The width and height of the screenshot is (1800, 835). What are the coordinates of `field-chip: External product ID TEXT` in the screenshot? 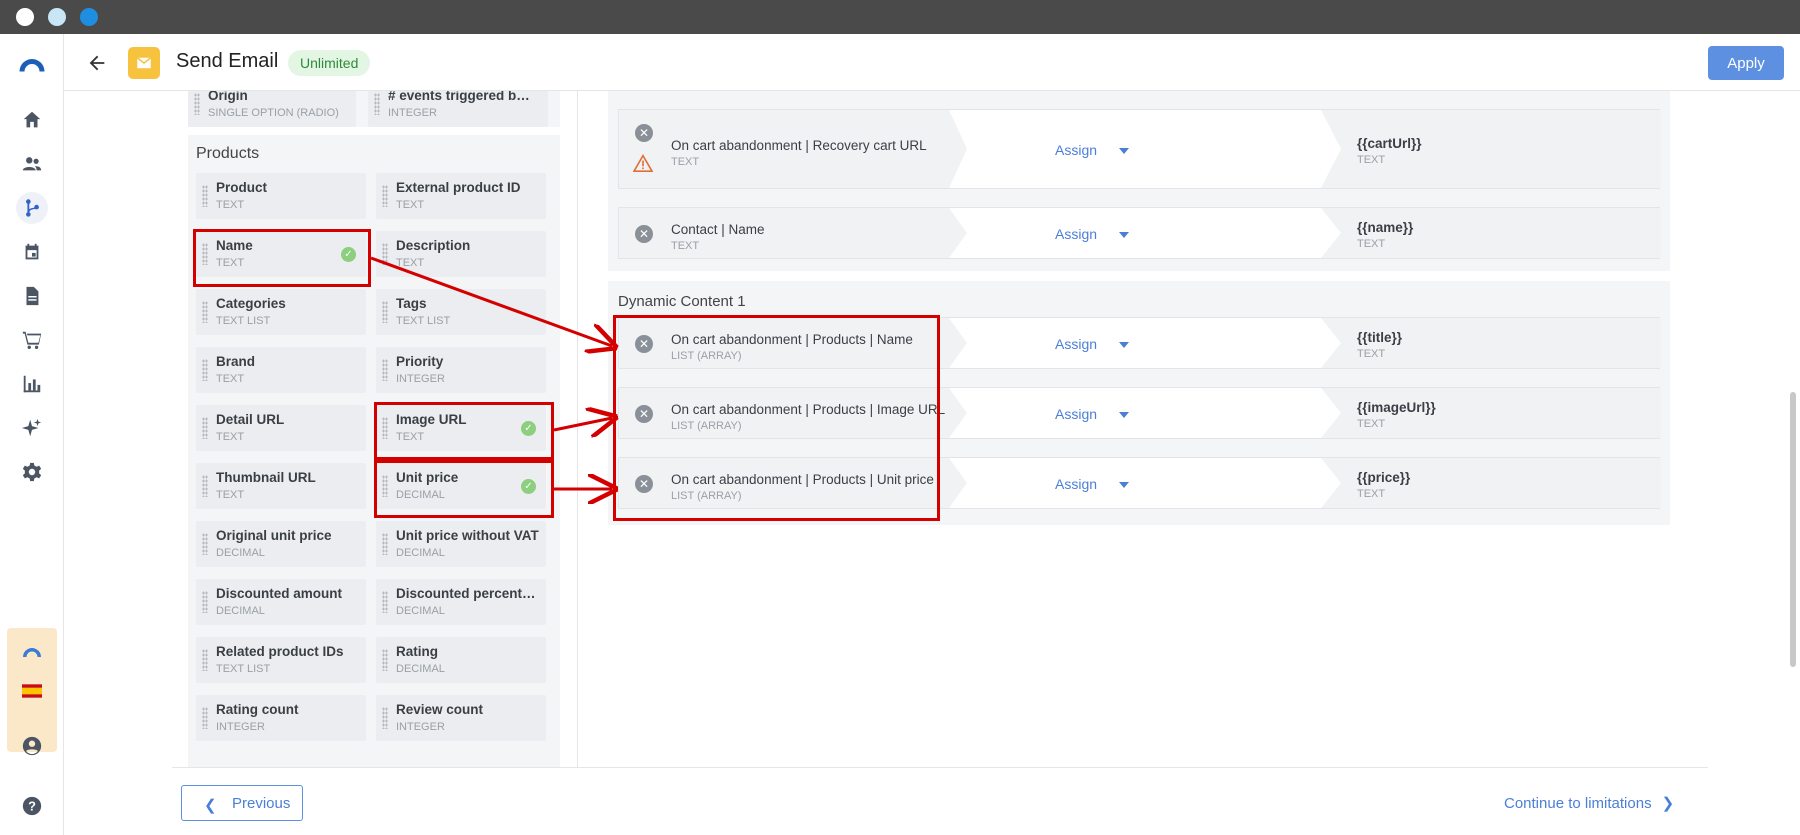 It's located at (461, 196).